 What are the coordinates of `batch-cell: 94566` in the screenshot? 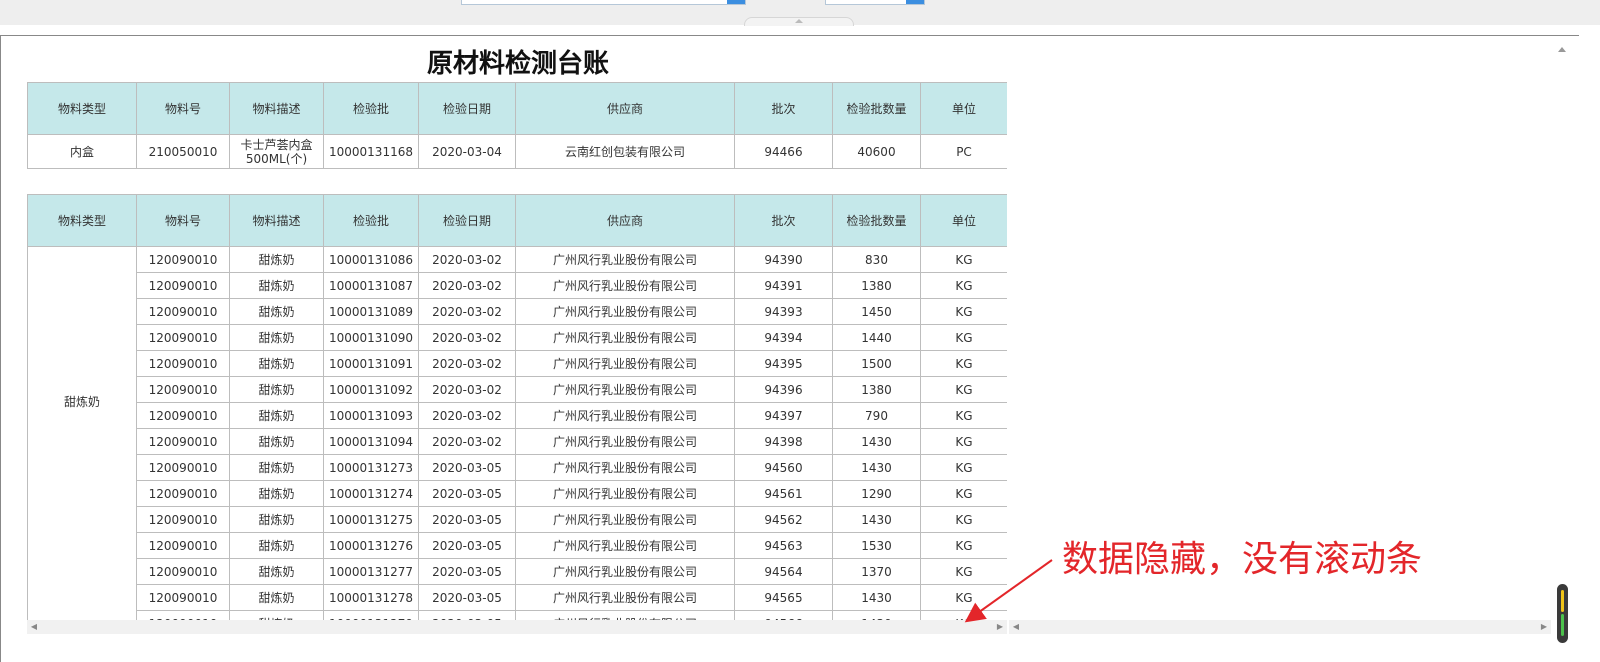 It's located at (783, 615).